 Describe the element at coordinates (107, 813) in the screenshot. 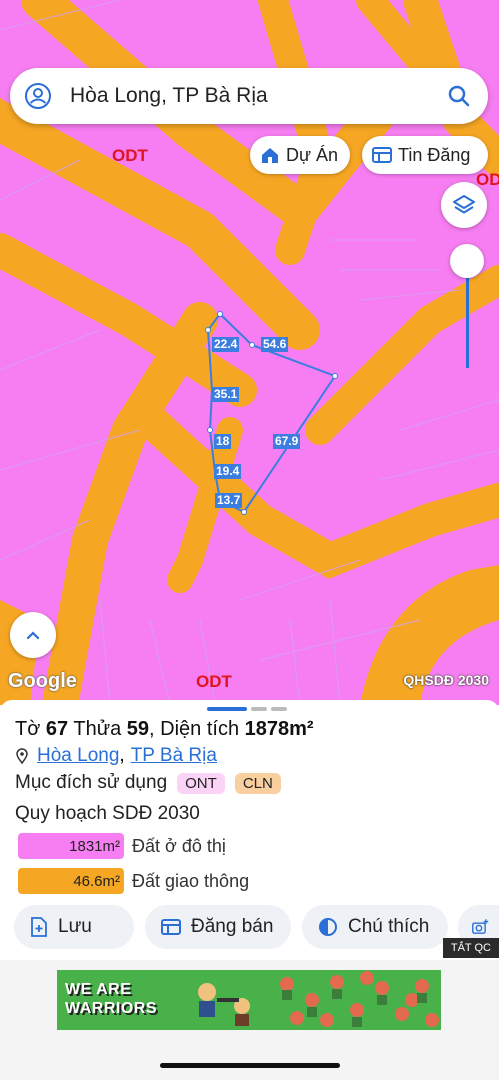

I see `plan-title: Quy hoạch SDĐ 2030` at that location.